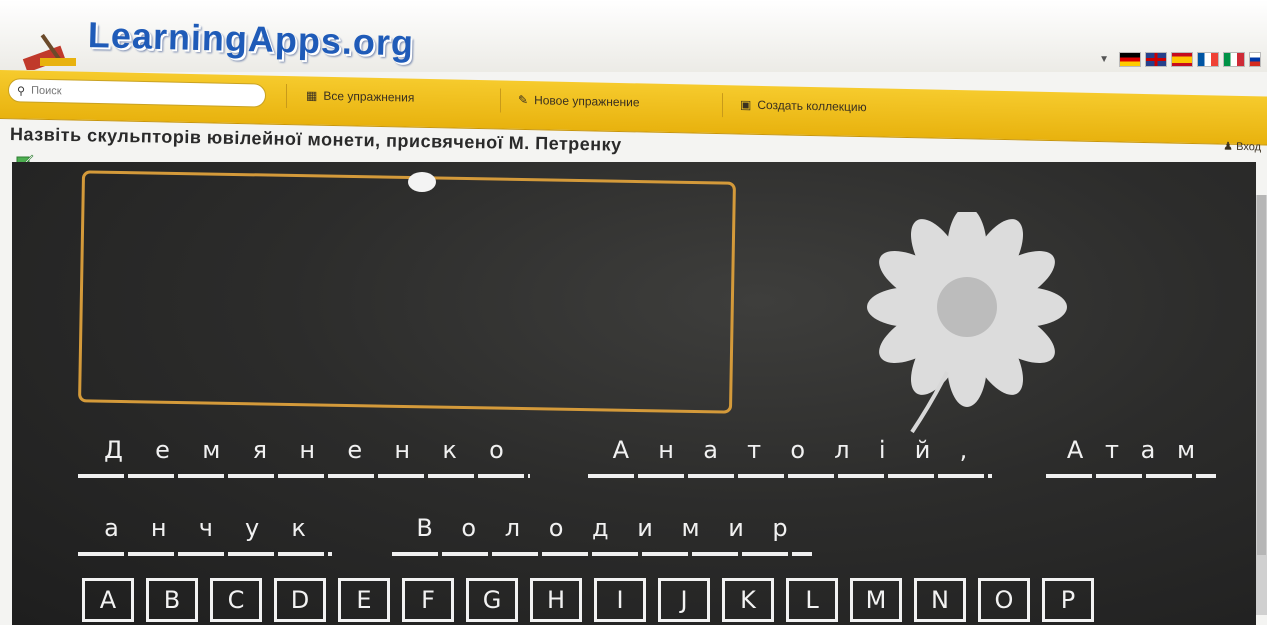 The height and width of the screenshot is (625, 1267). What do you see at coordinates (600, 528) in the screenshot?
I see `letter-tile: д` at bounding box center [600, 528].